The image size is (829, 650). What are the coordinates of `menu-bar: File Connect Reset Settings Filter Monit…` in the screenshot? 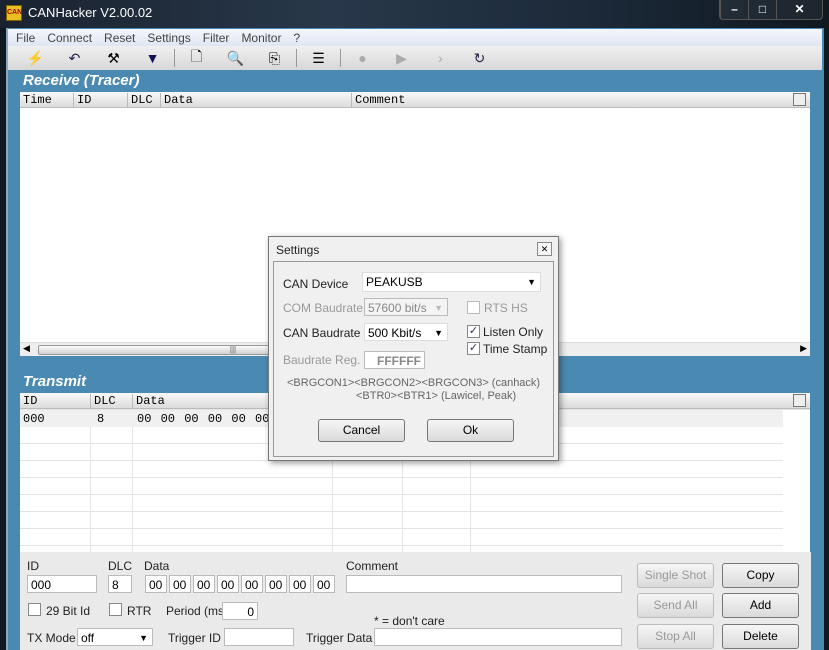 It's located at (415, 37).